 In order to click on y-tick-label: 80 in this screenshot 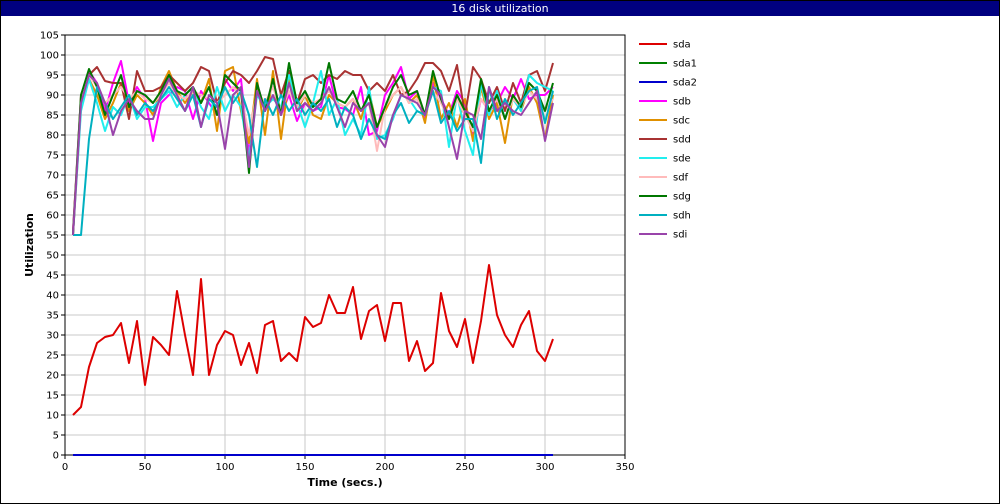, I will do `click(52, 136)`.